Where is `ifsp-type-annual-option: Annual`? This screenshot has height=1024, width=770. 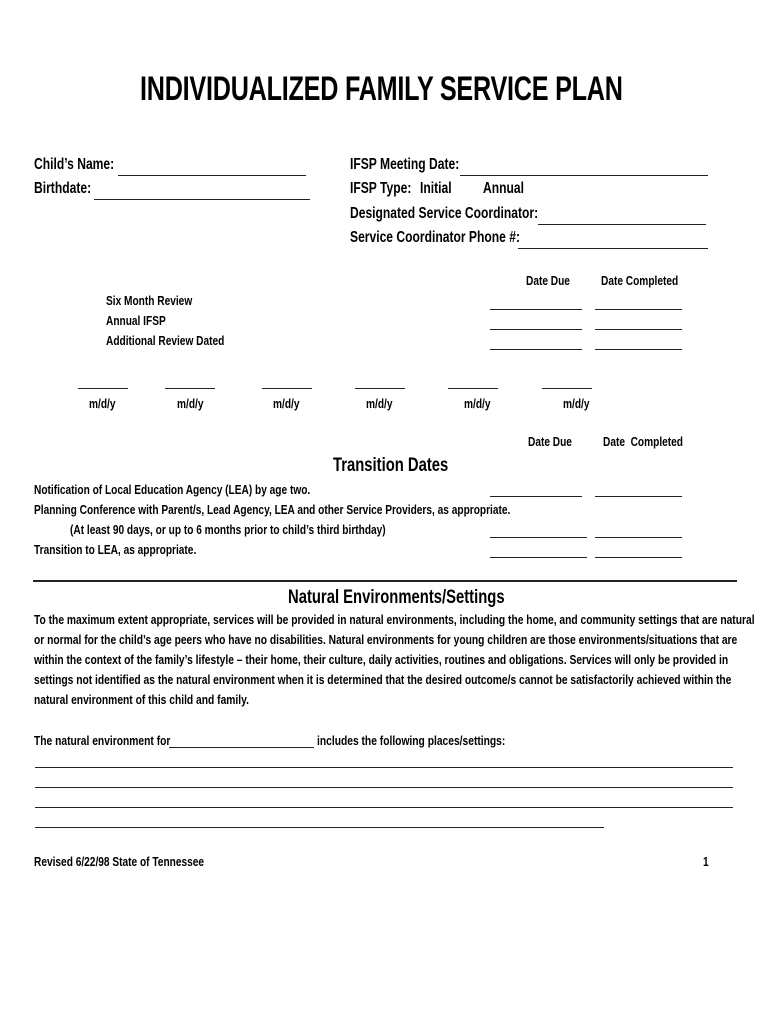 ifsp-type-annual-option: Annual is located at coordinates (503, 189).